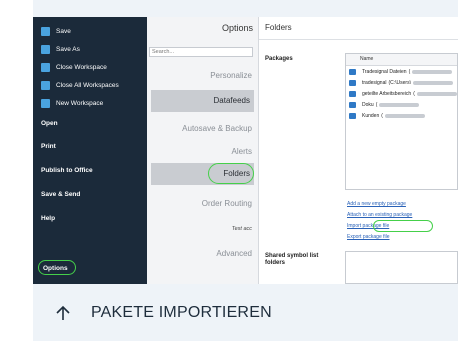 This screenshot has height=356, width=458. What do you see at coordinates (368, 237) in the screenshot?
I see `export-package-link: Export package file` at bounding box center [368, 237].